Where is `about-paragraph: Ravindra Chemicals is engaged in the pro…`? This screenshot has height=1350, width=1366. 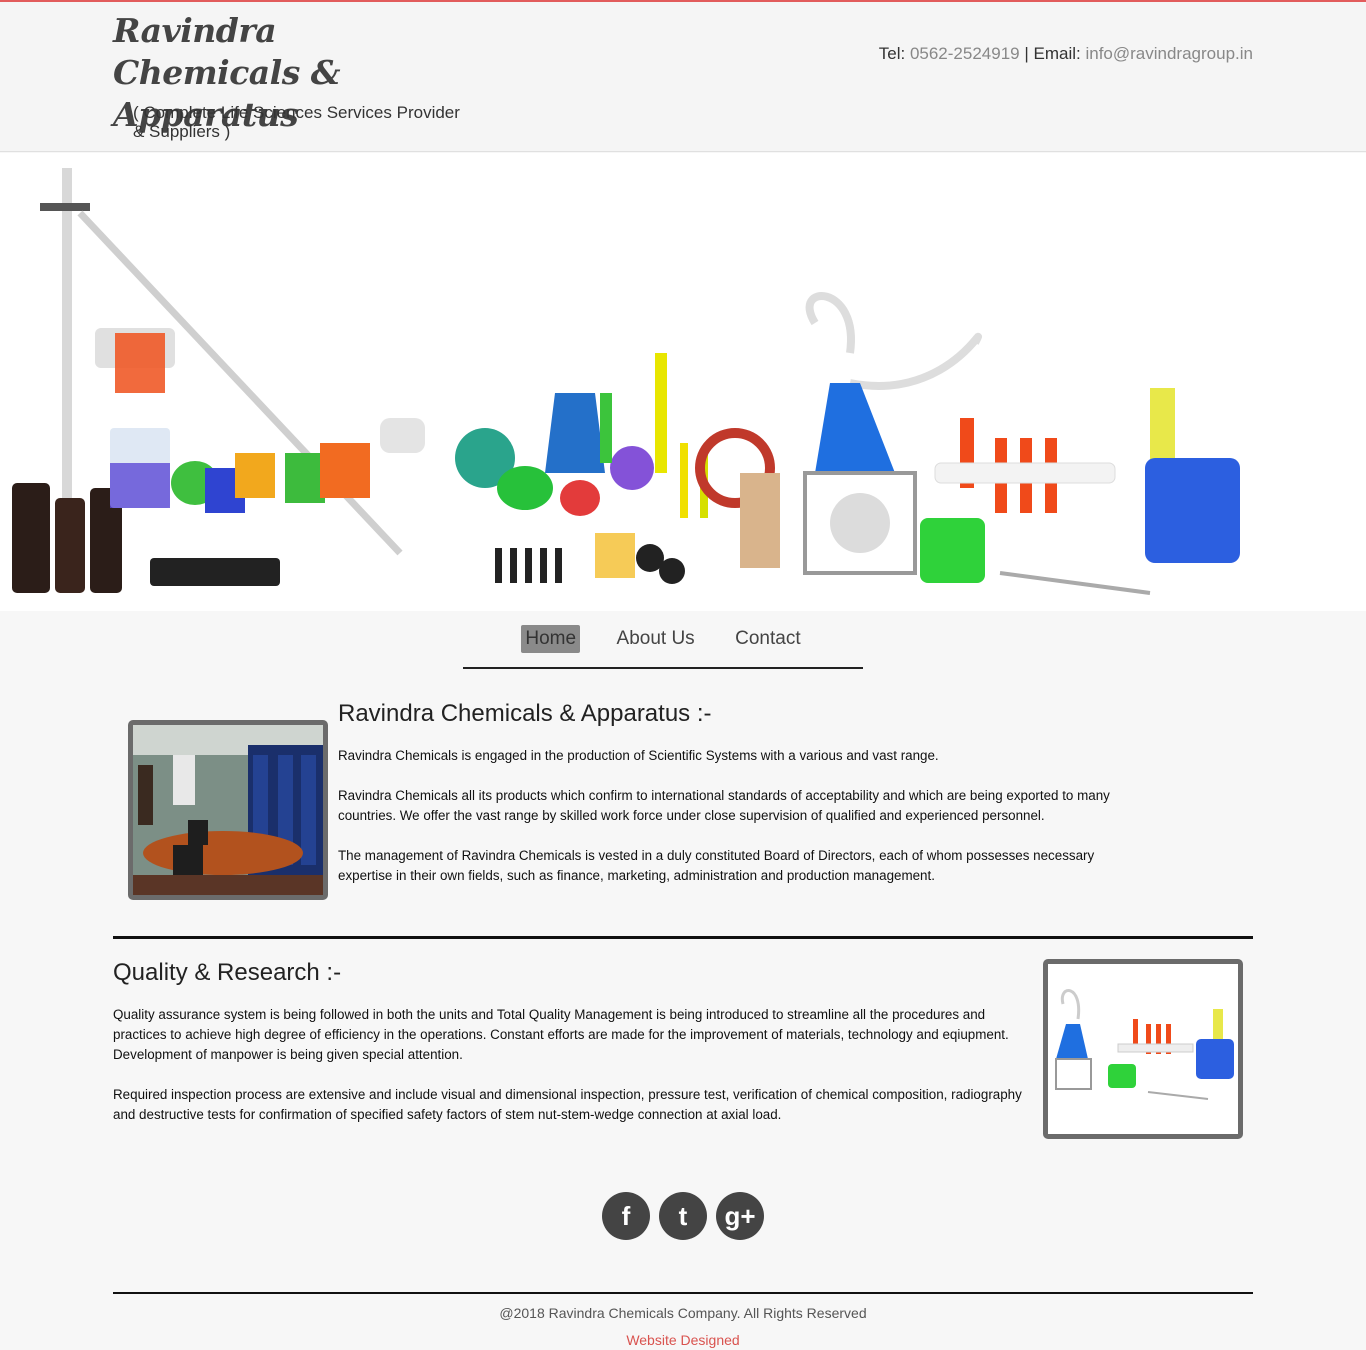 about-paragraph: Ravindra Chemicals is engaged in the pro… is located at coordinates (638, 755).